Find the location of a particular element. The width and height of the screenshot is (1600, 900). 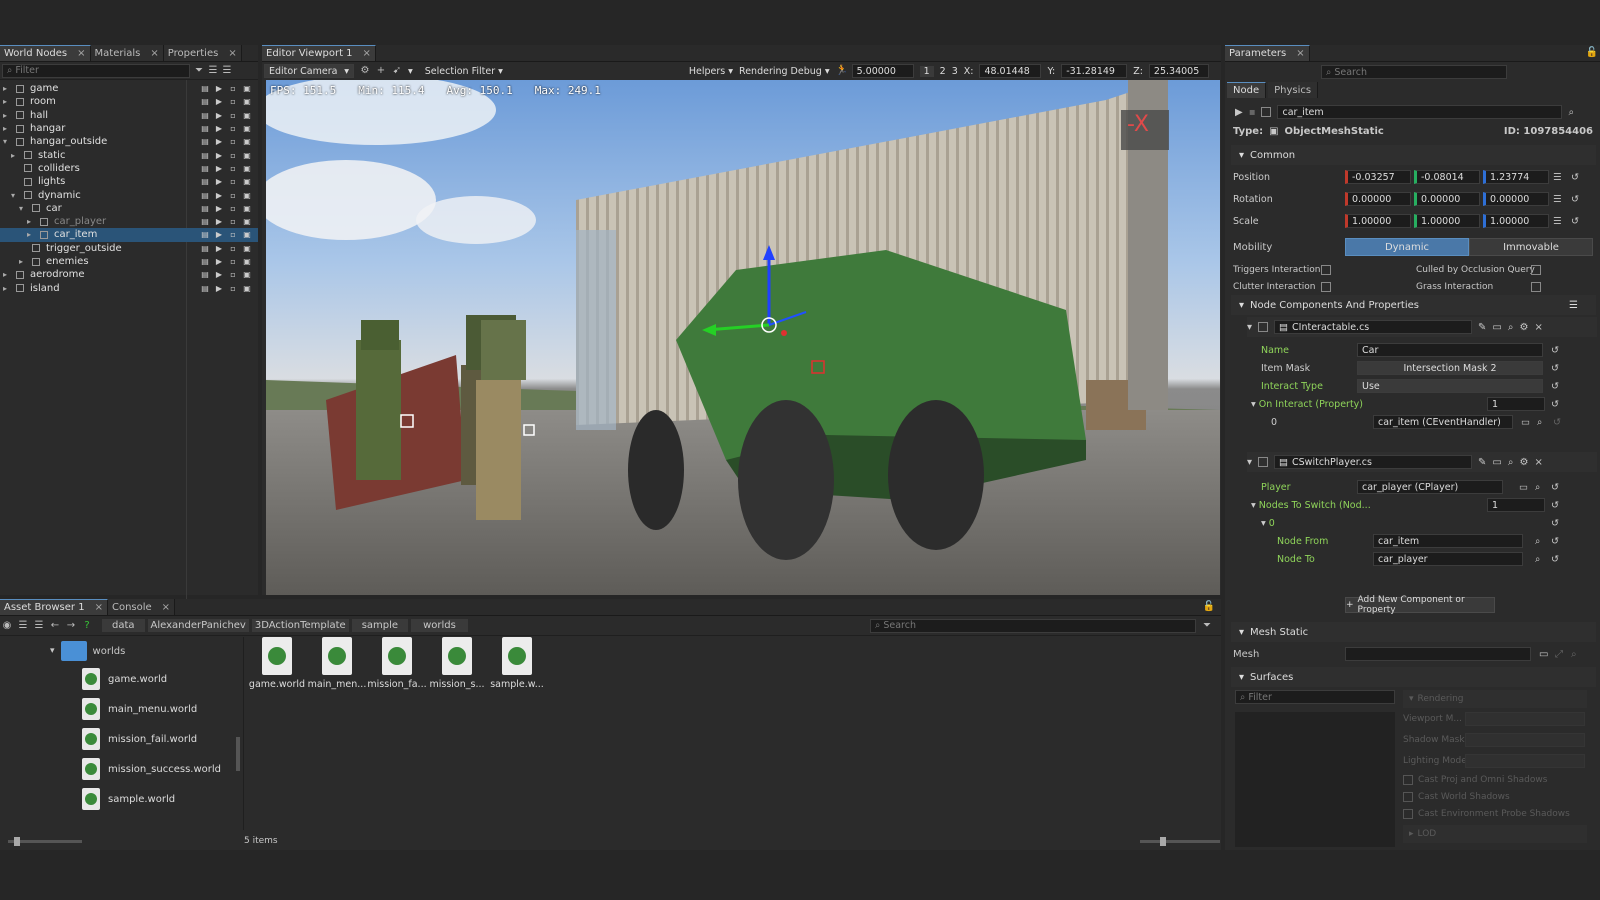

zoom-slider-right is located at coordinates (1180, 841).